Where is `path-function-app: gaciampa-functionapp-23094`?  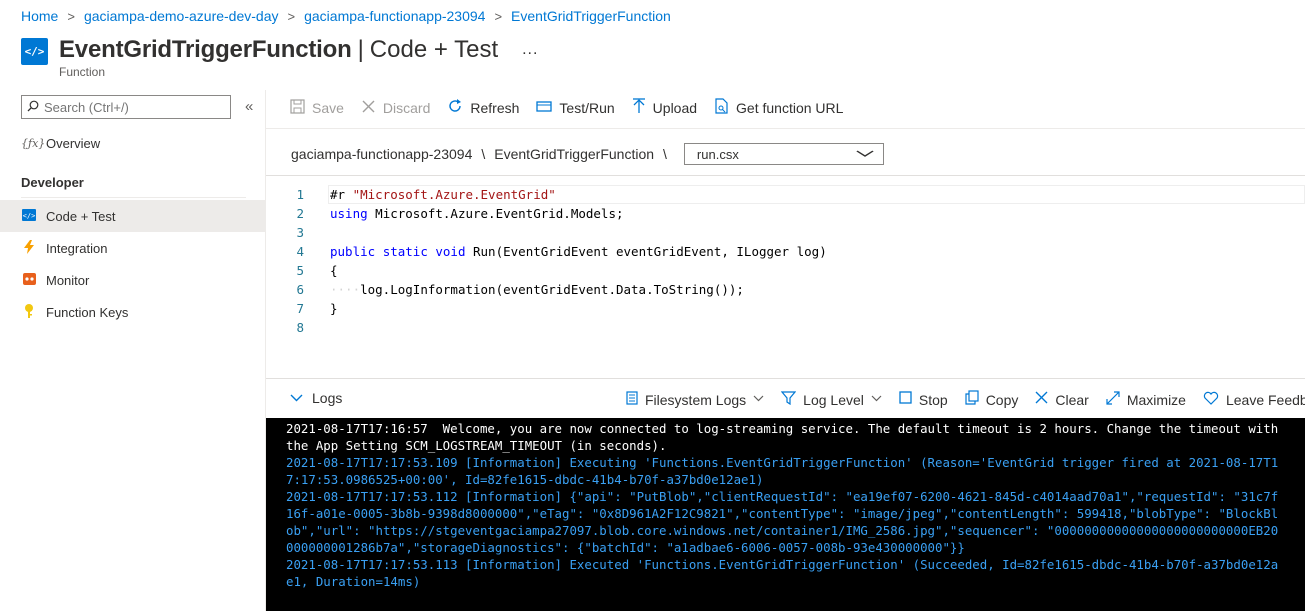
path-function-app: gaciampa-functionapp-23094 is located at coordinates (382, 154).